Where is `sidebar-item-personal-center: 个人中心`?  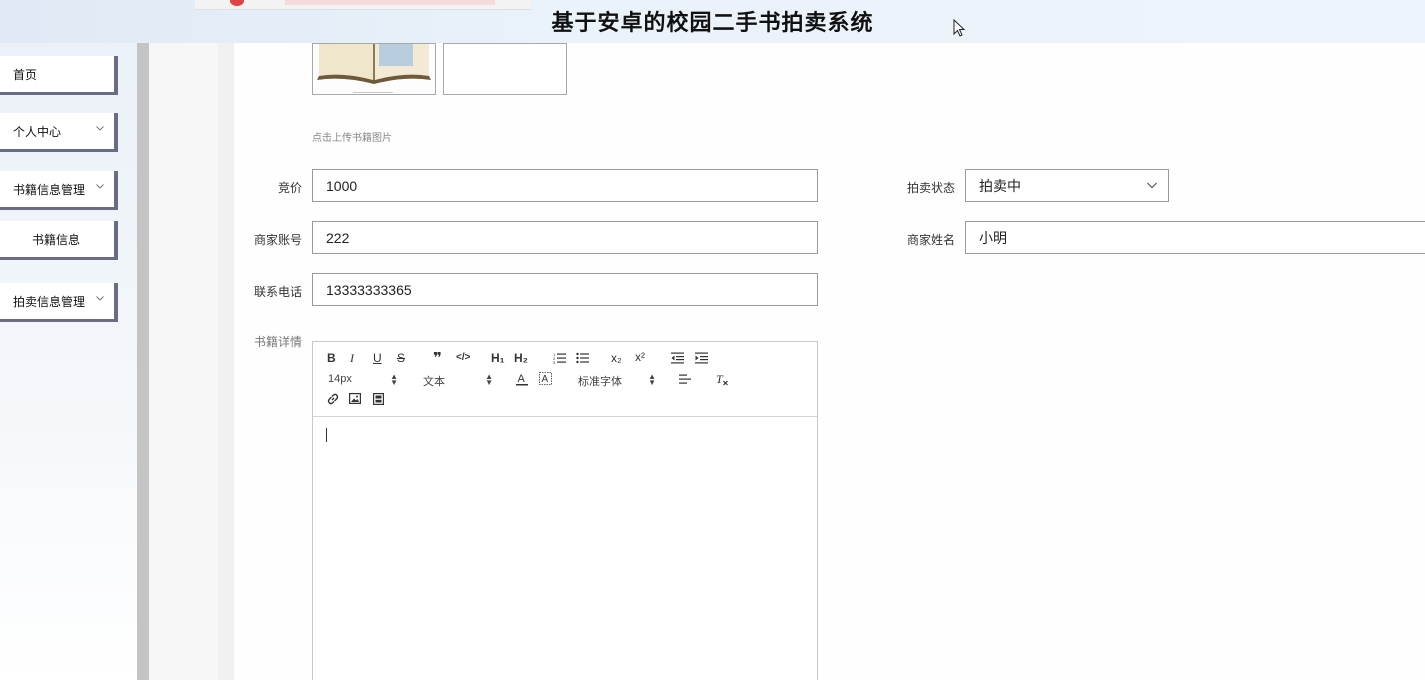 sidebar-item-personal-center: 个人中心 is located at coordinates (59, 132).